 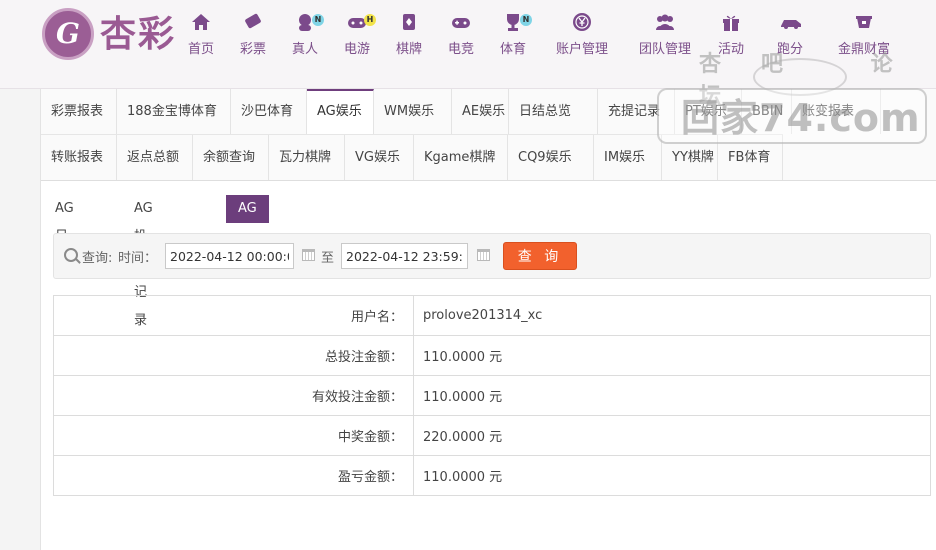 What do you see at coordinates (307, 157) in the screenshot?
I see `tab-item: 瓦力棋牌` at bounding box center [307, 157].